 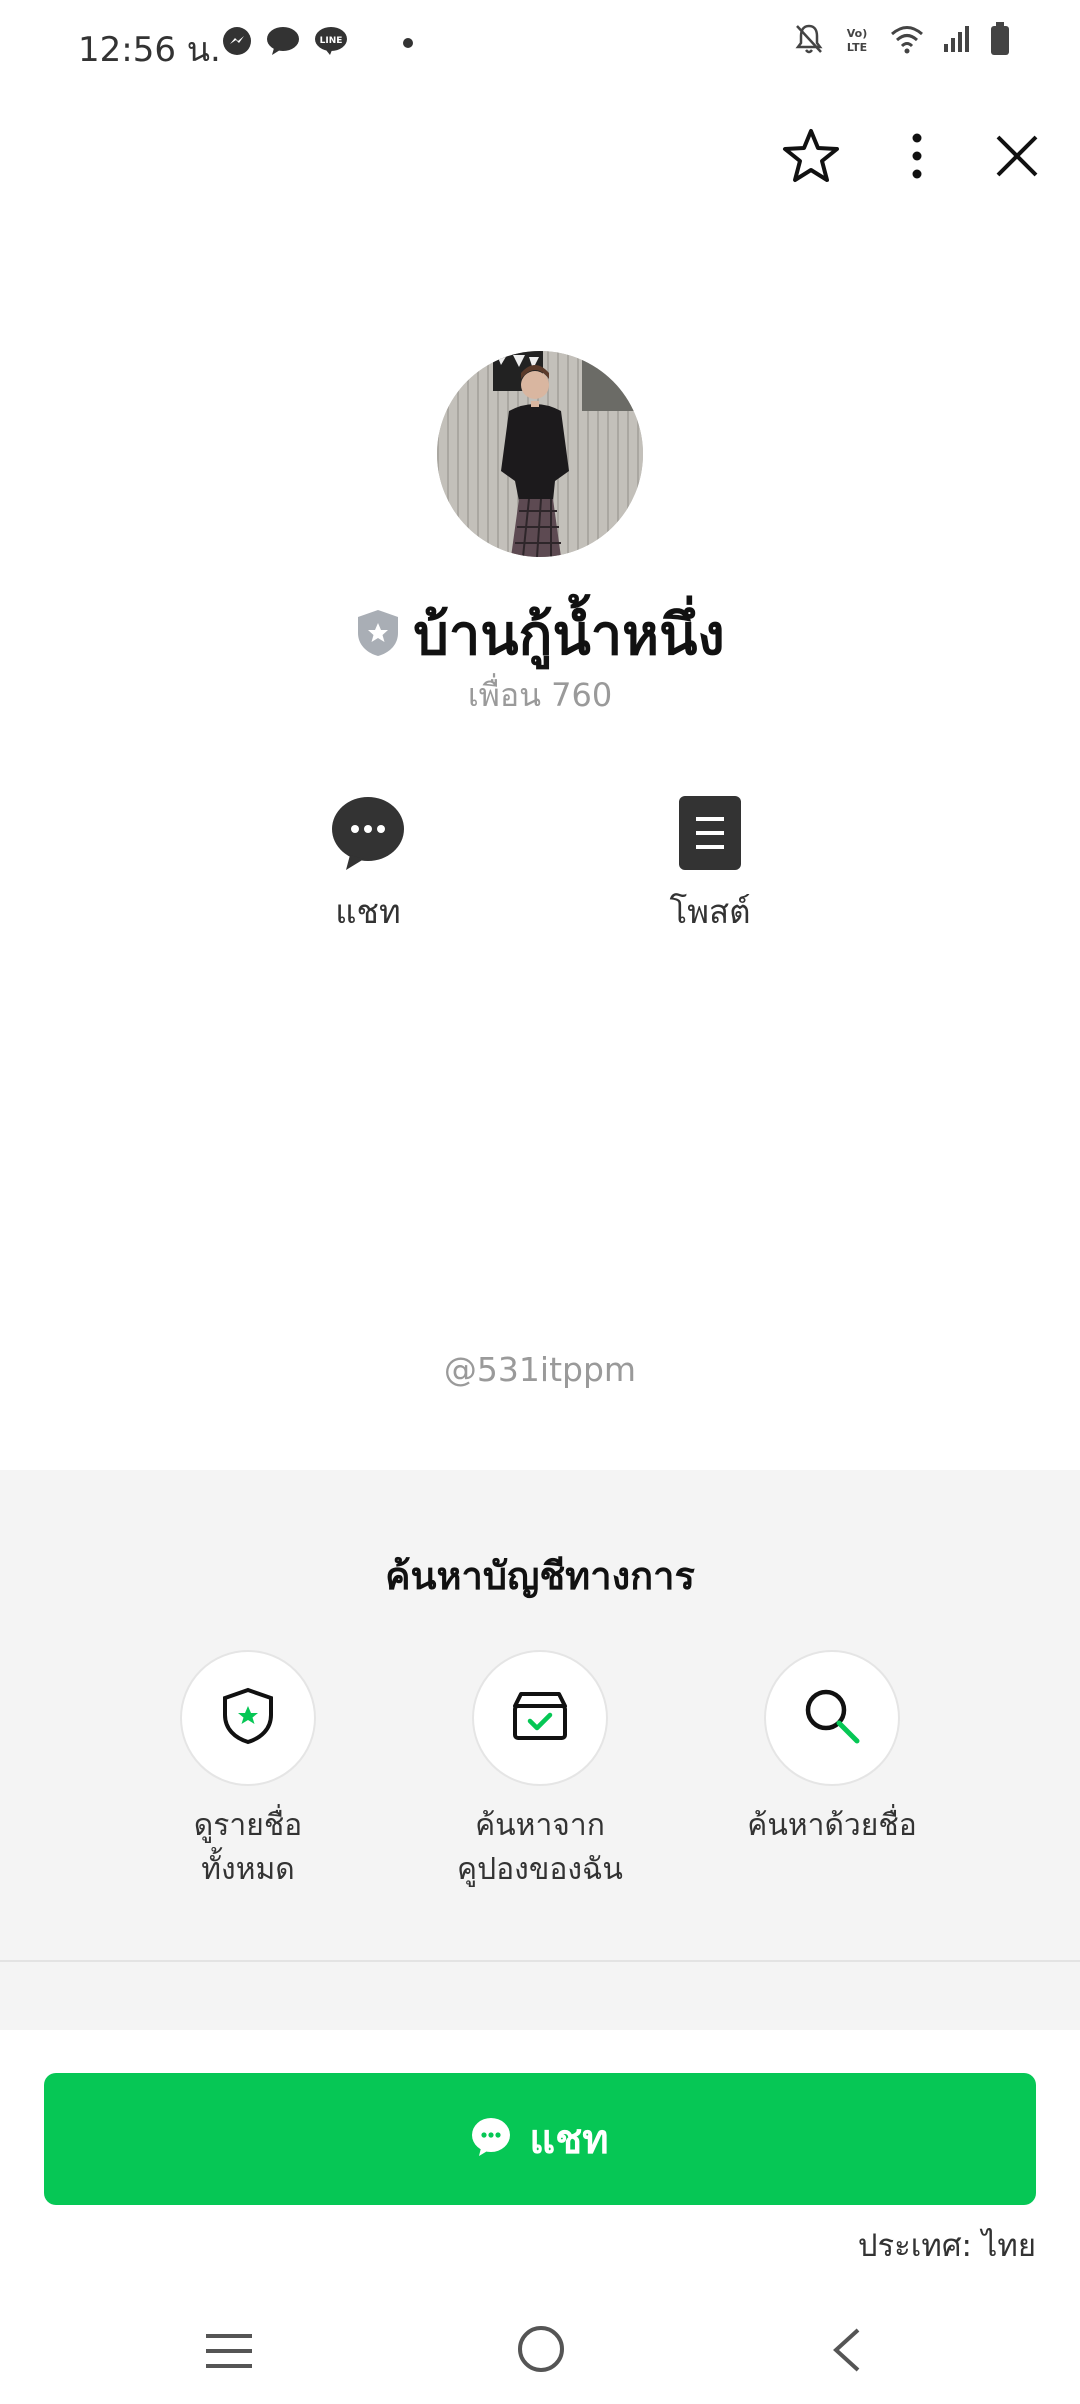 I want to click on friends-count: เพื่อน 760, so click(x=540, y=695).